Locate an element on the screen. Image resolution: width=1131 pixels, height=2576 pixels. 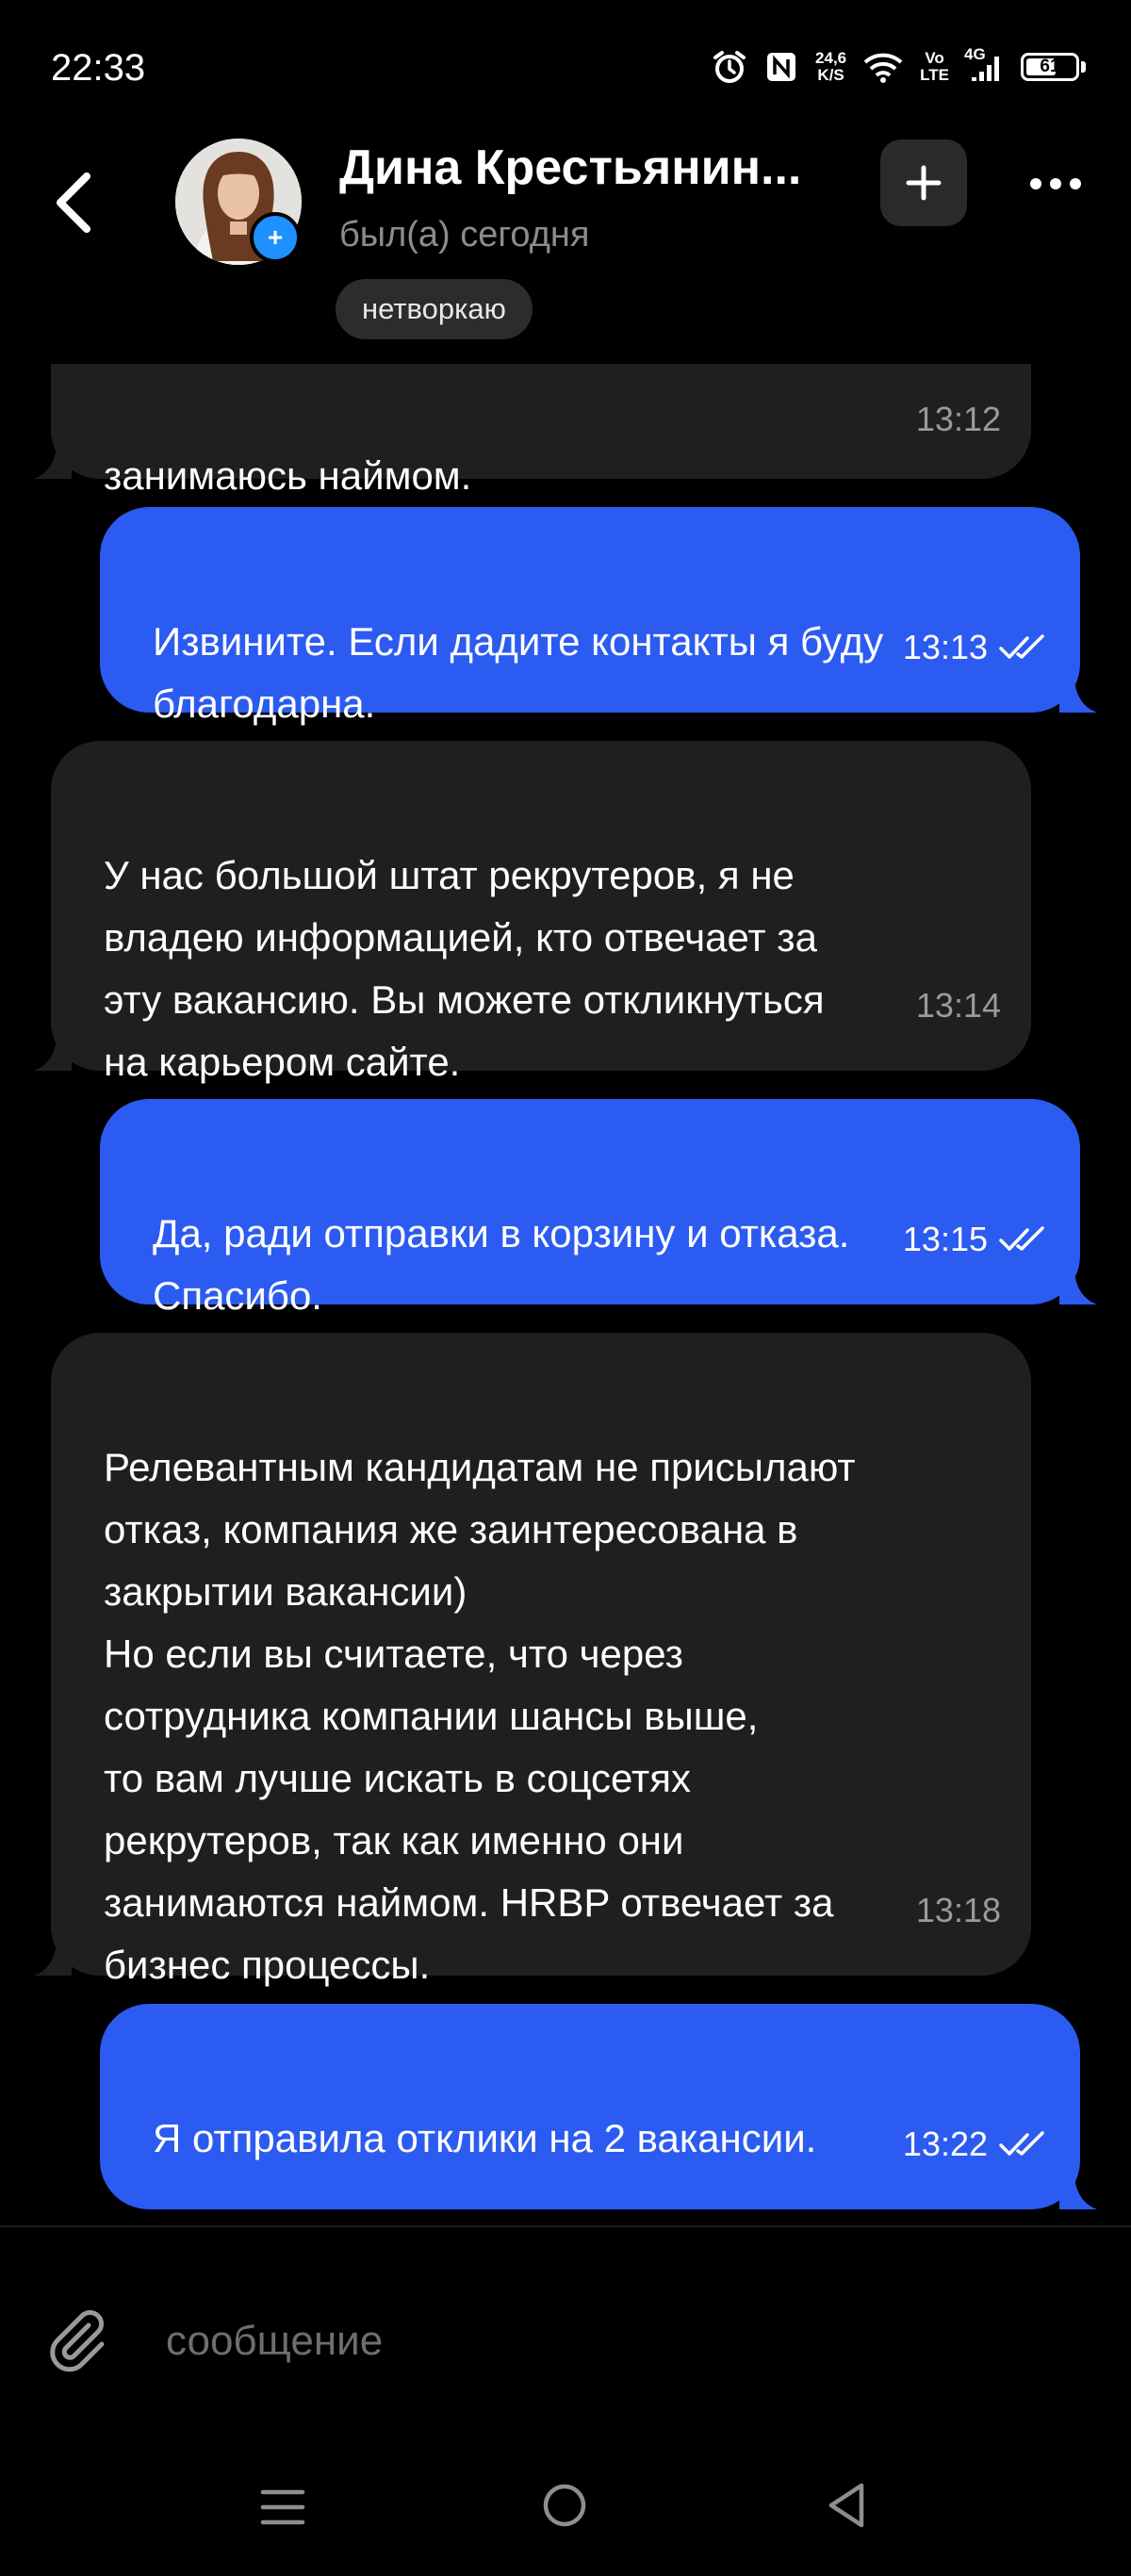
chevron-left-icon is located at coordinates (74, 202).